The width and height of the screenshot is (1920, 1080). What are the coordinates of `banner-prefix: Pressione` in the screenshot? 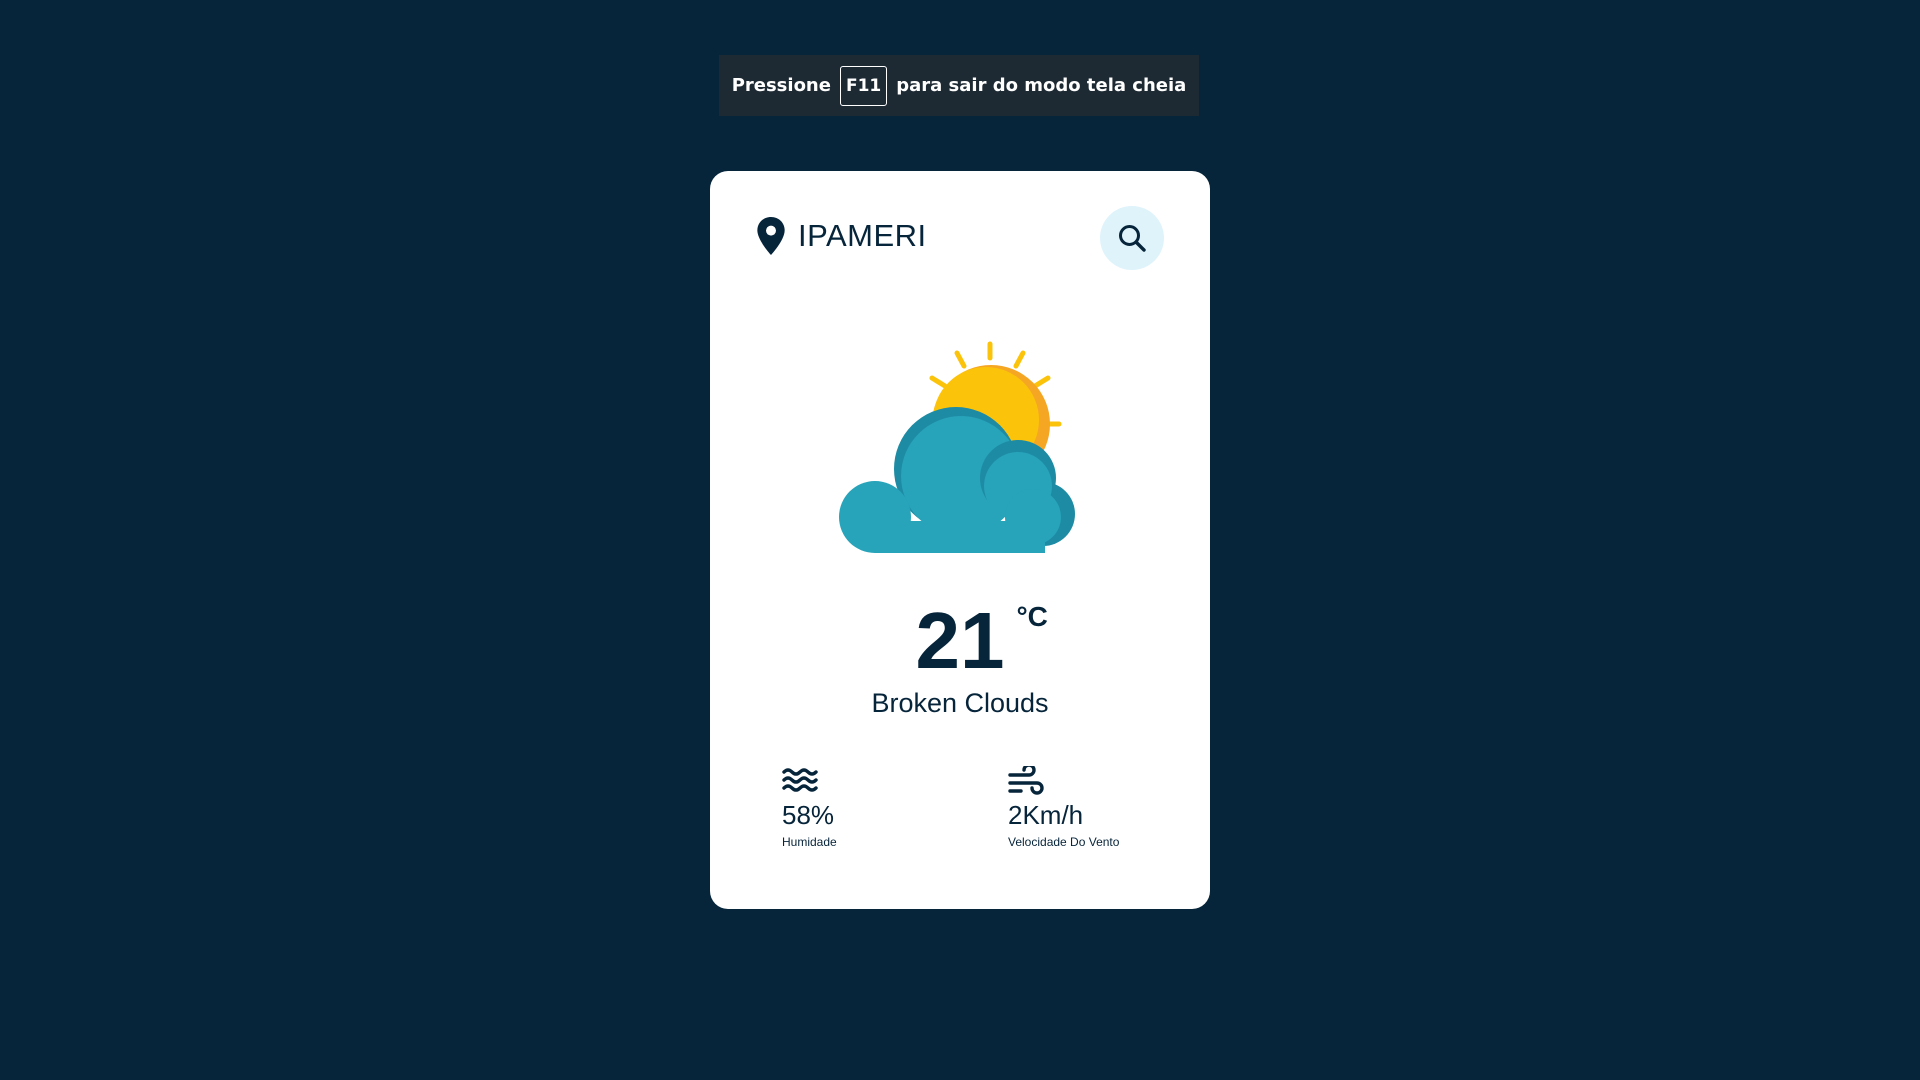 It's located at (781, 85).